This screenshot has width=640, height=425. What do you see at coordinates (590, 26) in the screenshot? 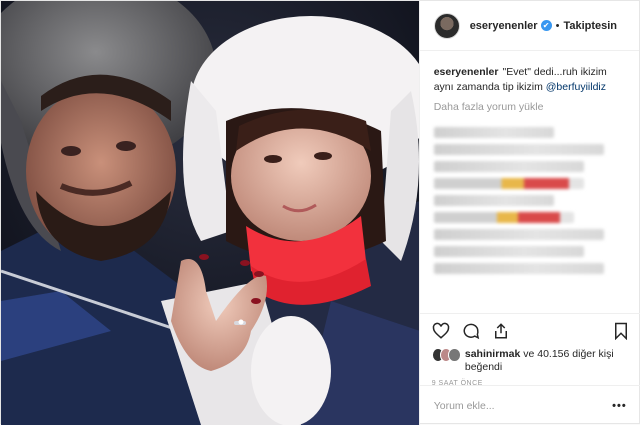
I see `follow-status-button: Takiptesin` at bounding box center [590, 26].